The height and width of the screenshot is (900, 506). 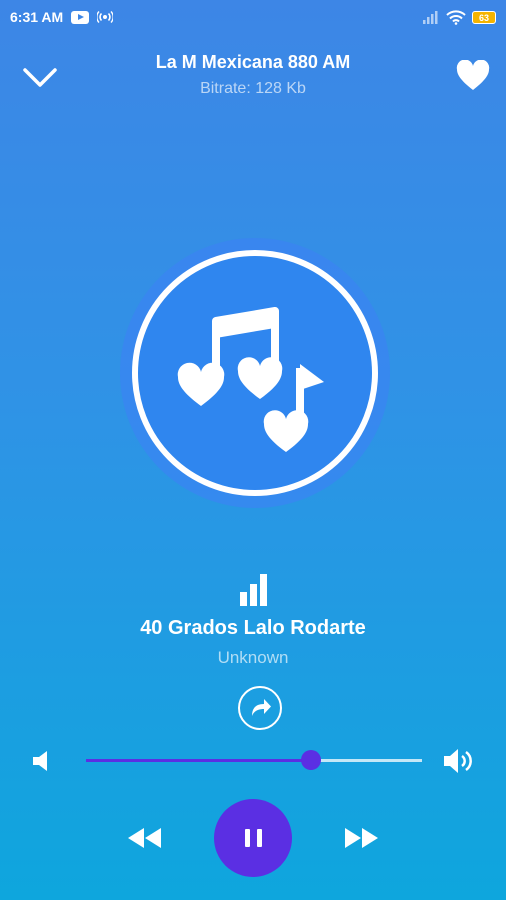 What do you see at coordinates (253, 628) in the screenshot?
I see `track-title: 40 Grados Lalo Rodarte` at bounding box center [253, 628].